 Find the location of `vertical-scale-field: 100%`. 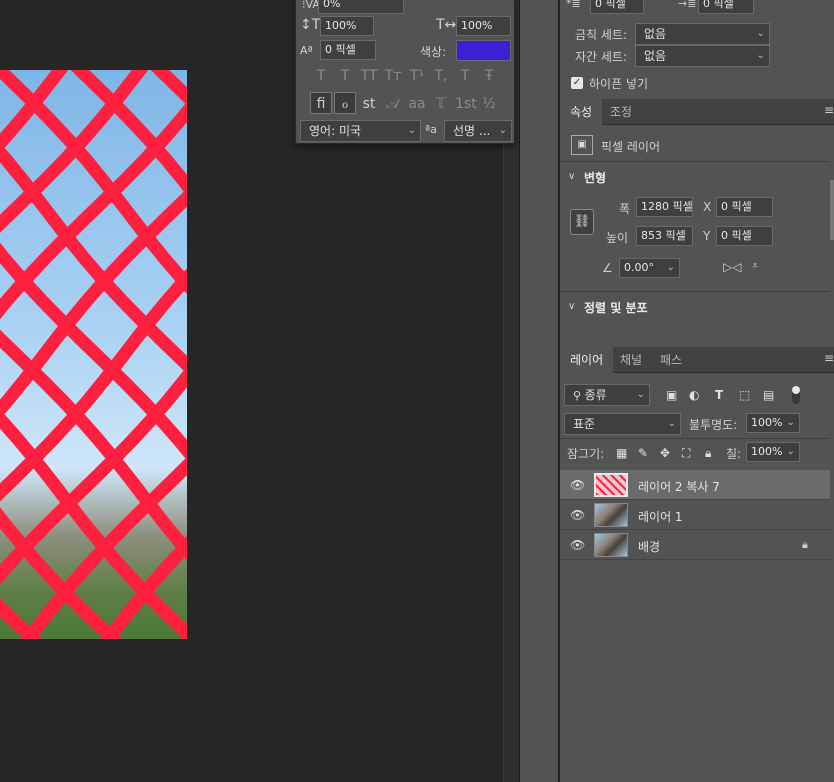

vertical-scale-field: 100% is located at coordinates (347, 26).